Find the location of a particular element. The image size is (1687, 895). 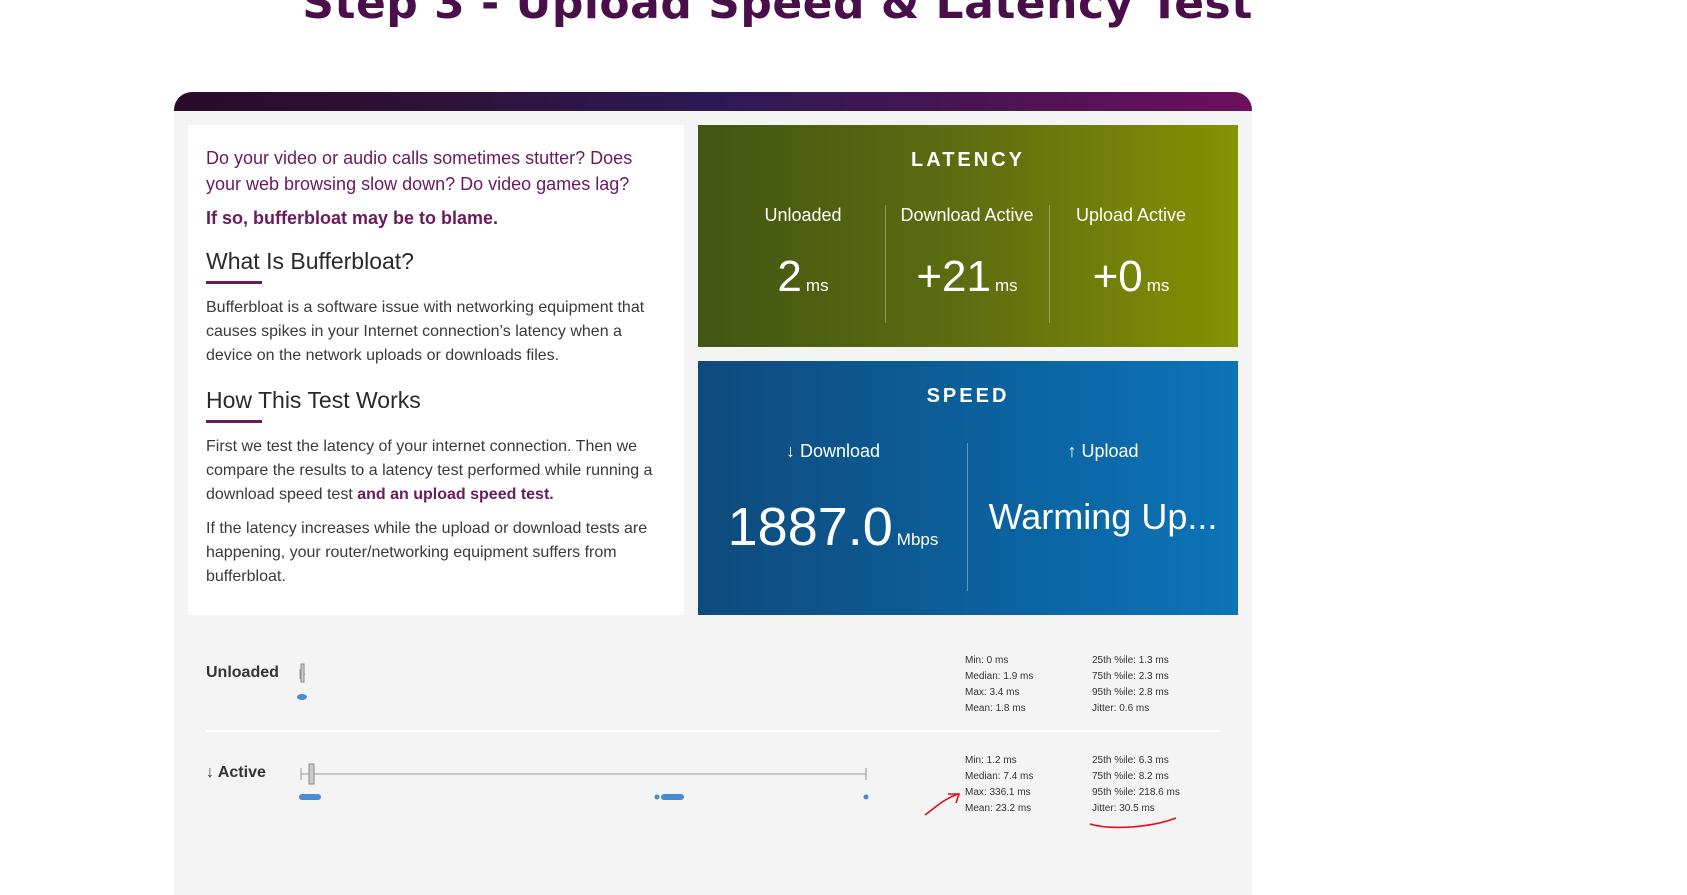

unloaded-boxplot is located at coordinates (302, 681).